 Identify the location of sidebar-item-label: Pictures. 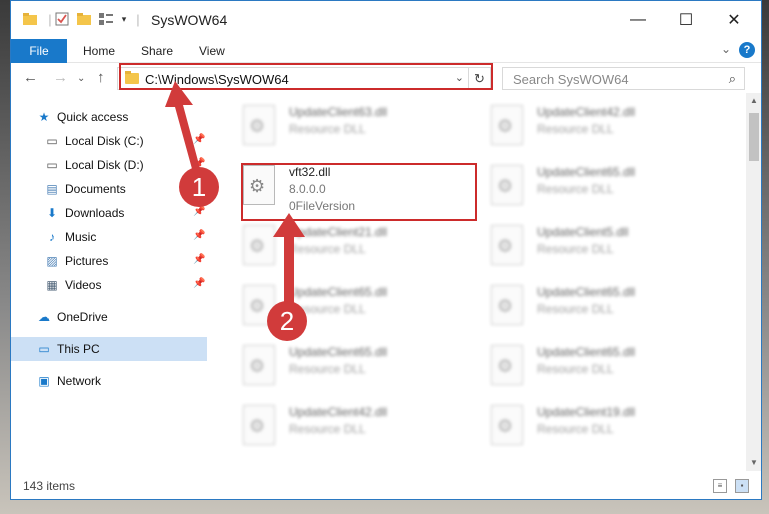
(87, 261).